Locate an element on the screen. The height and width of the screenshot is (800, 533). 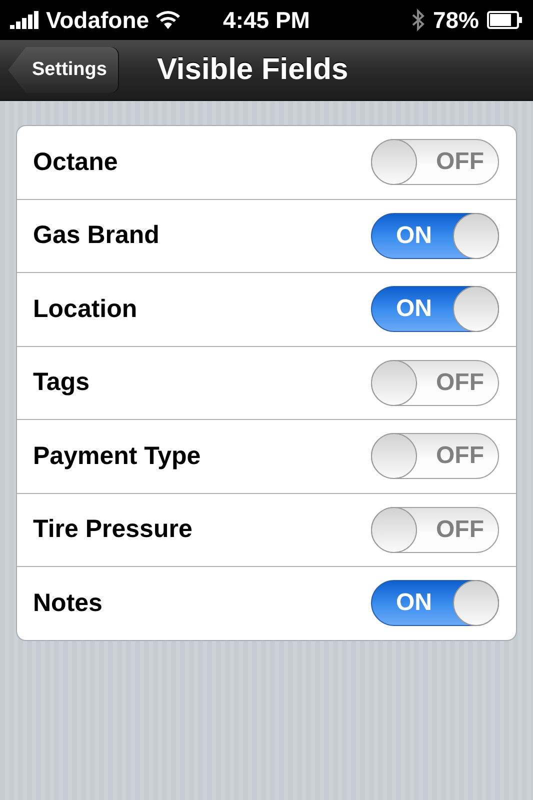
field-label: Location is located at coordinates (85, 309).